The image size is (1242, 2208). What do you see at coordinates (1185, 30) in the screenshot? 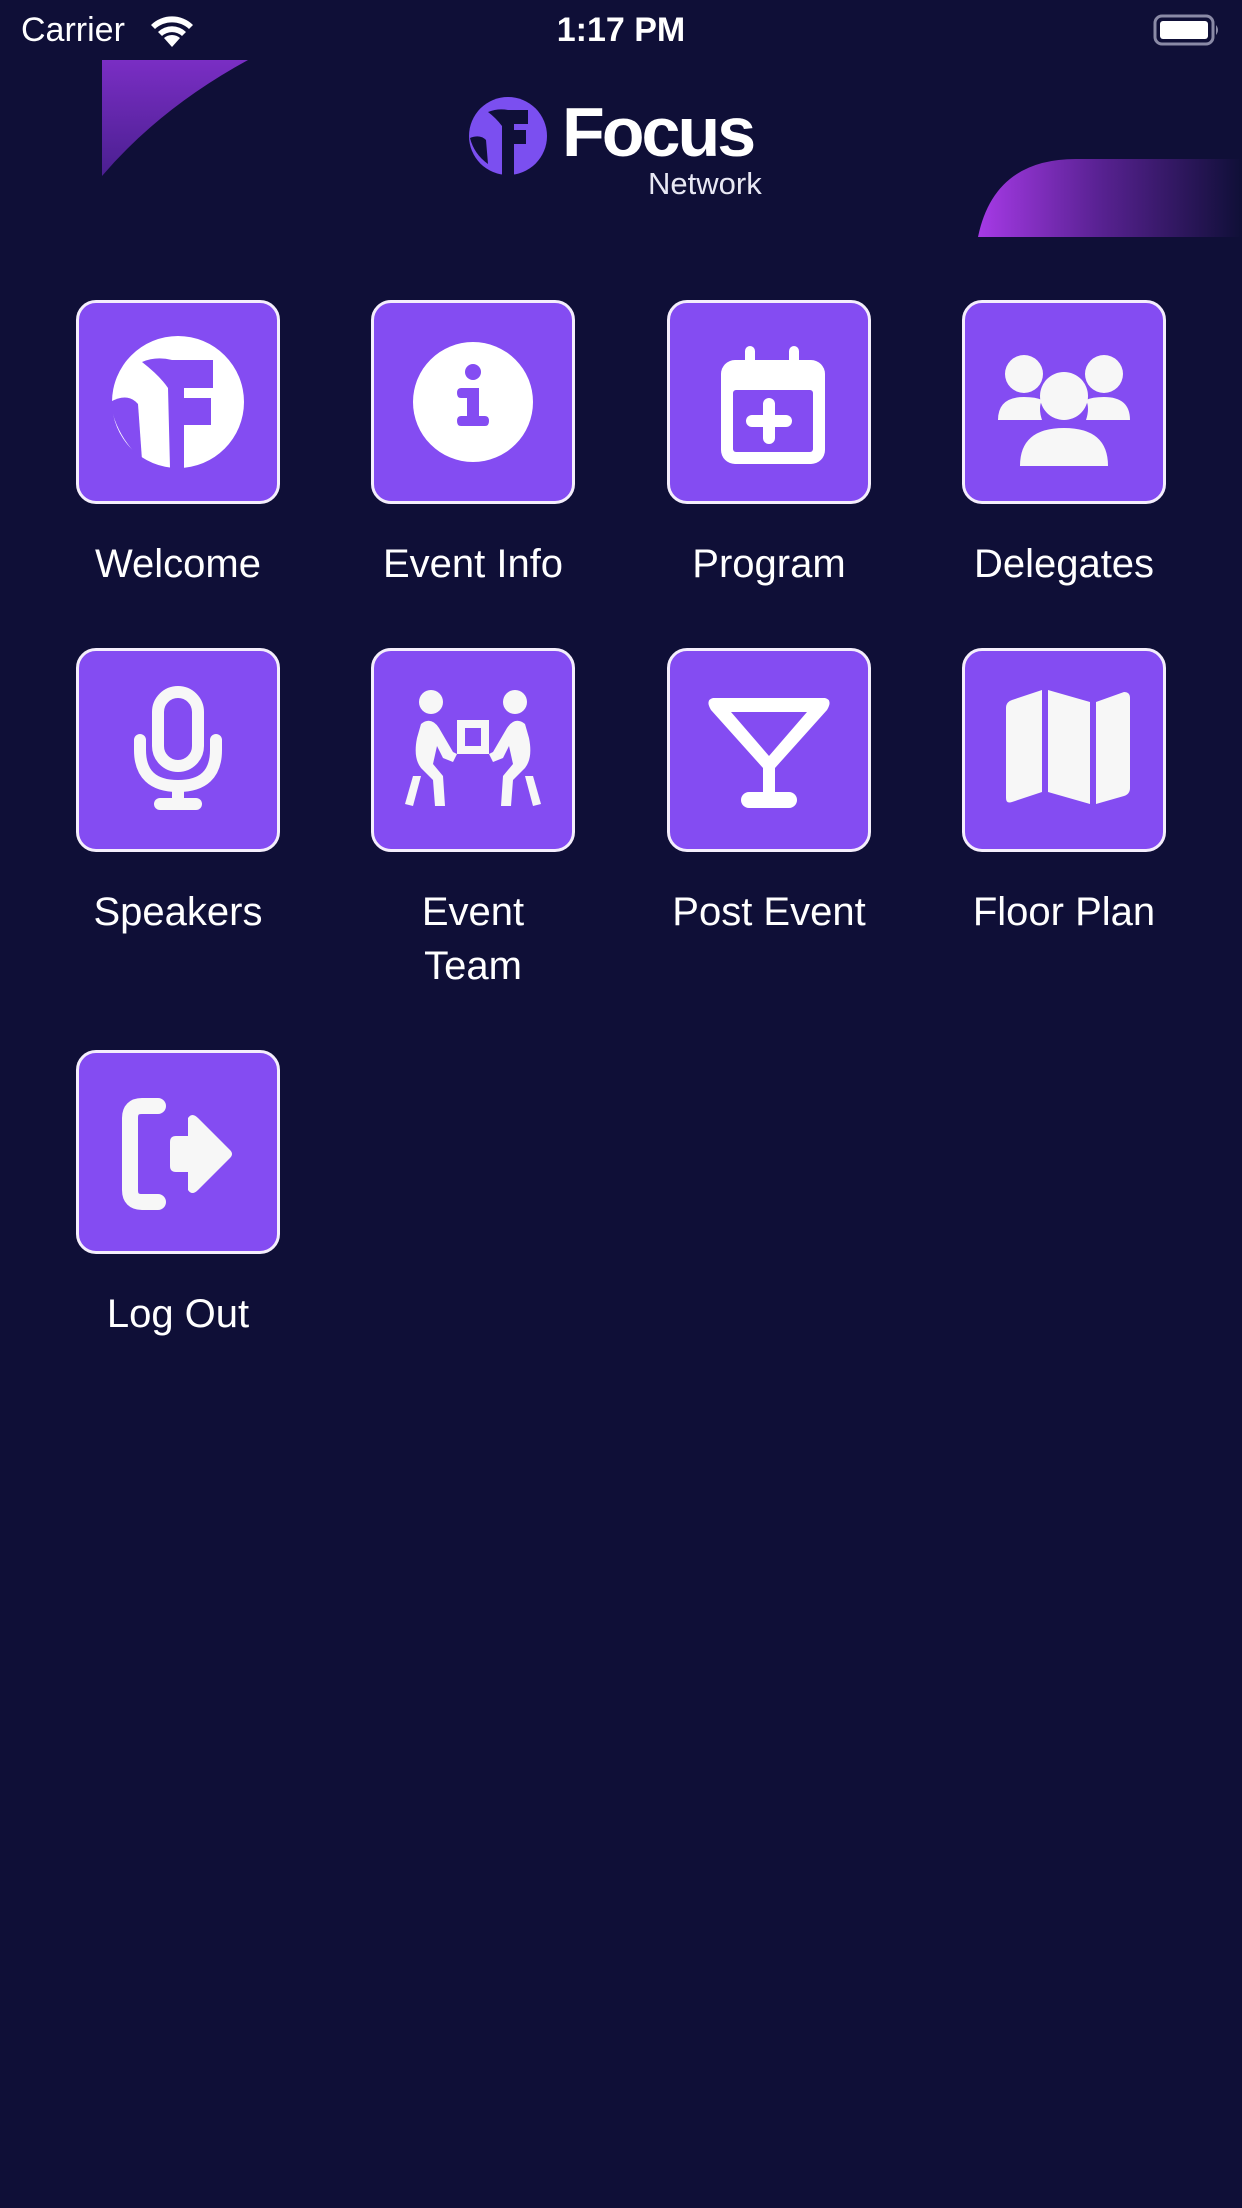
I see `battery-full-icon` at bounding box center [1185, 30].